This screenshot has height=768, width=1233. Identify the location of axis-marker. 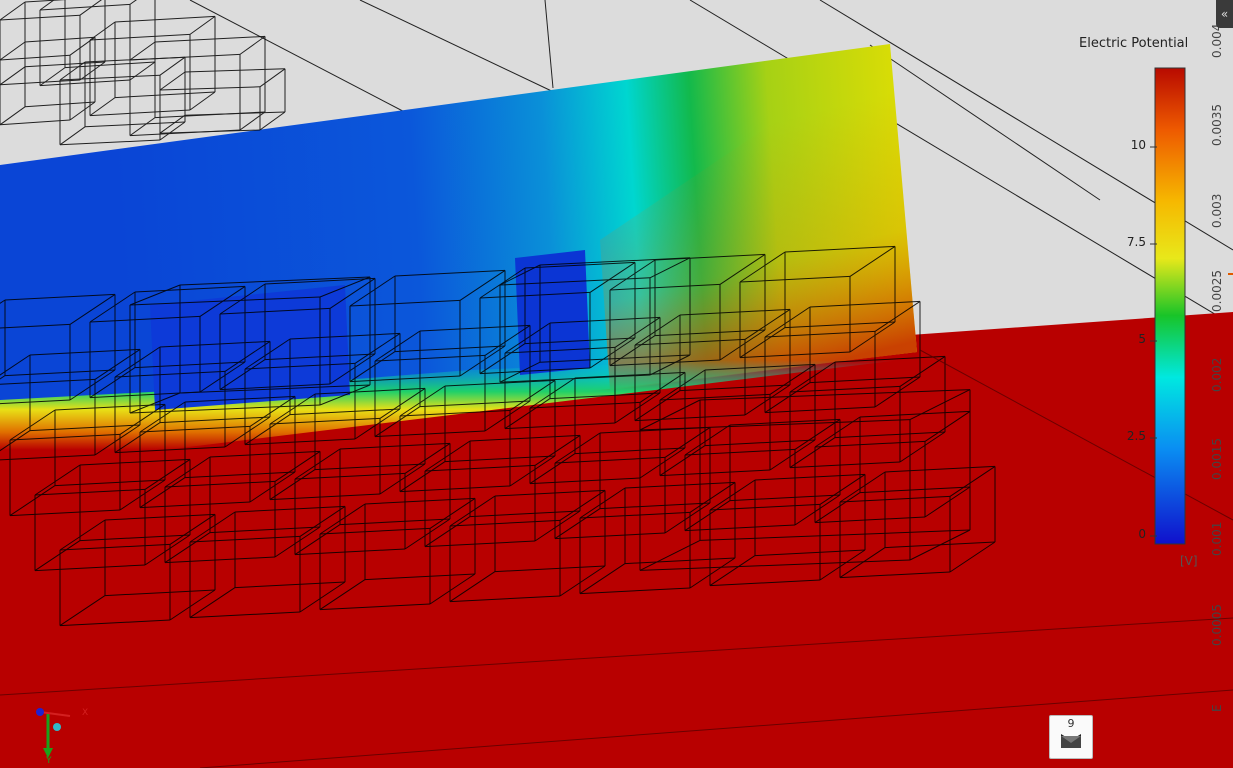
(1230, 274).